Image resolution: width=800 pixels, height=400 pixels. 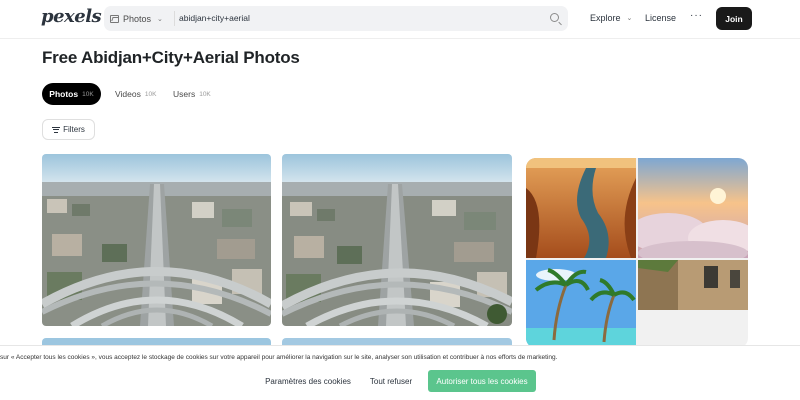 I want to click on search-icon, so click(x=554, y=17).